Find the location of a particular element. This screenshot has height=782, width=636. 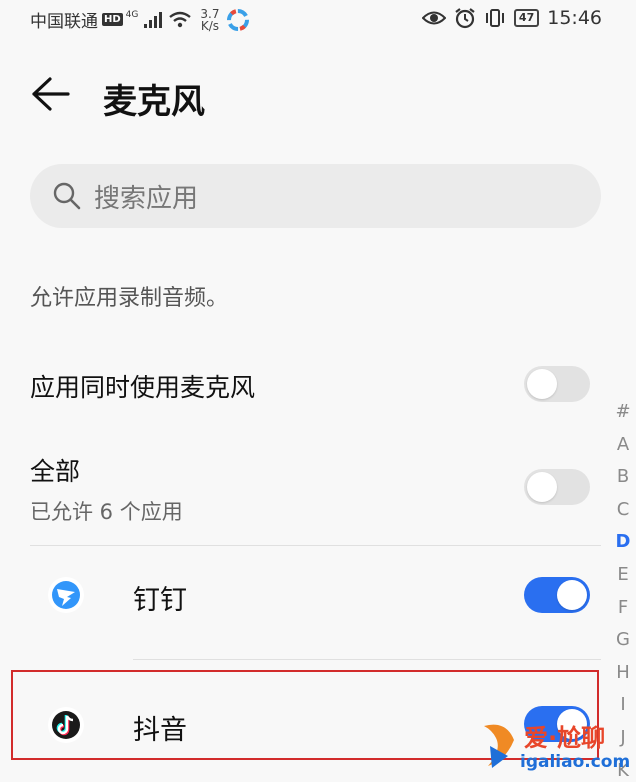

speed-value: 3.7 is located at coordinates (210, 13).